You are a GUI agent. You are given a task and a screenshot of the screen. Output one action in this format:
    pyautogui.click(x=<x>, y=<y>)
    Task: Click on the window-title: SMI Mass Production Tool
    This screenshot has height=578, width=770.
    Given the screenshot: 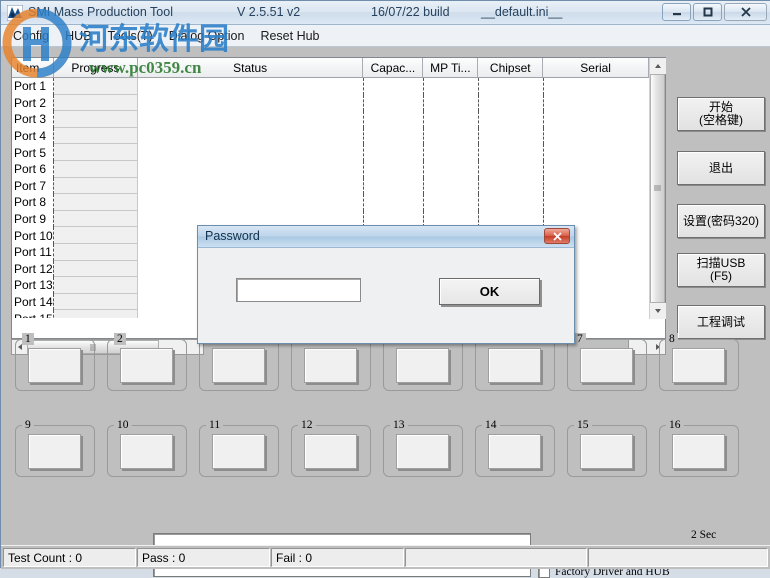 What is the action you would take?
    pyautogui.click(x=100, y=12)
    